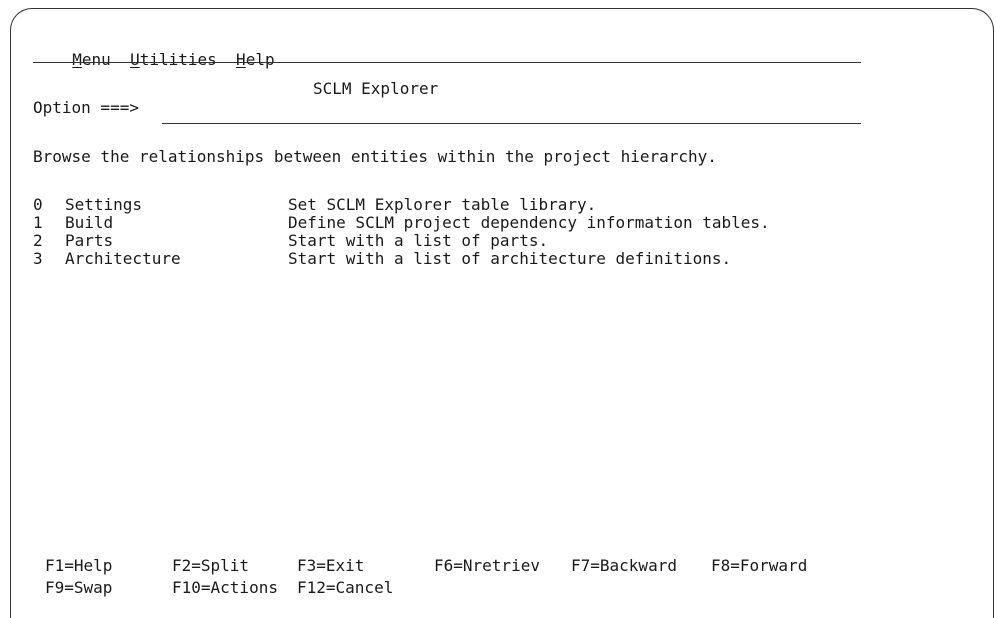 The width and height of the screenshot is (996, 618). What do you see at coordinates (418, 240) in the screenshot?
I see `option-description: Start with a list of parts.` at bounding box center [418, 240].